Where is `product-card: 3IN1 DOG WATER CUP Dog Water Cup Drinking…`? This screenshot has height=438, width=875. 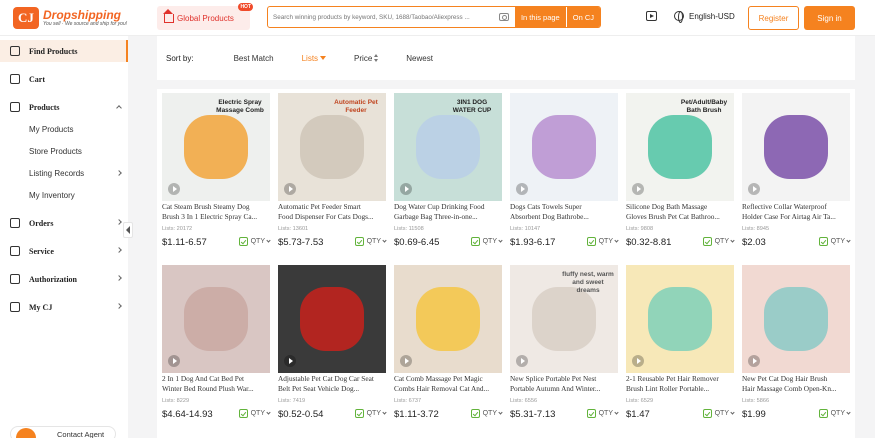
product-card: 3IN1 DOG WATER CUP Dog Water Cup Drinking… is located at coordinates (446, 174).